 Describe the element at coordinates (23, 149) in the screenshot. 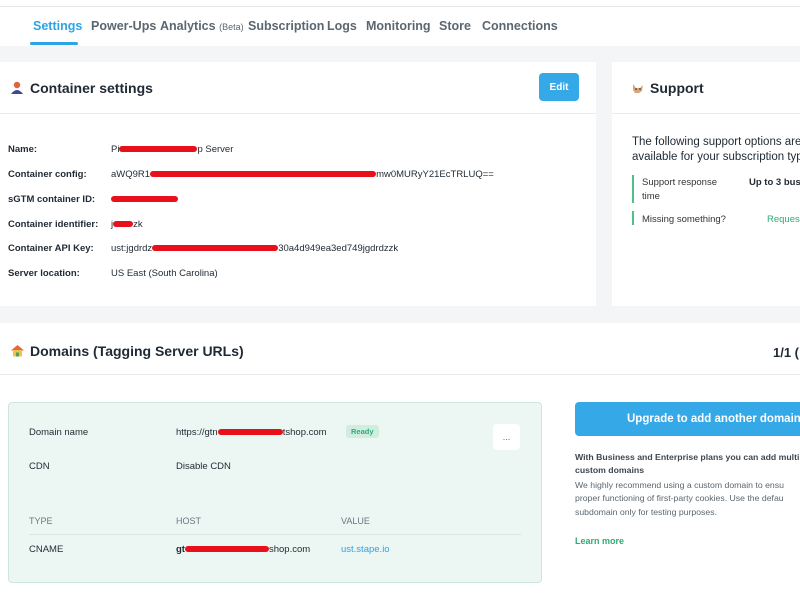

I see `name-label: Name:` at that location.